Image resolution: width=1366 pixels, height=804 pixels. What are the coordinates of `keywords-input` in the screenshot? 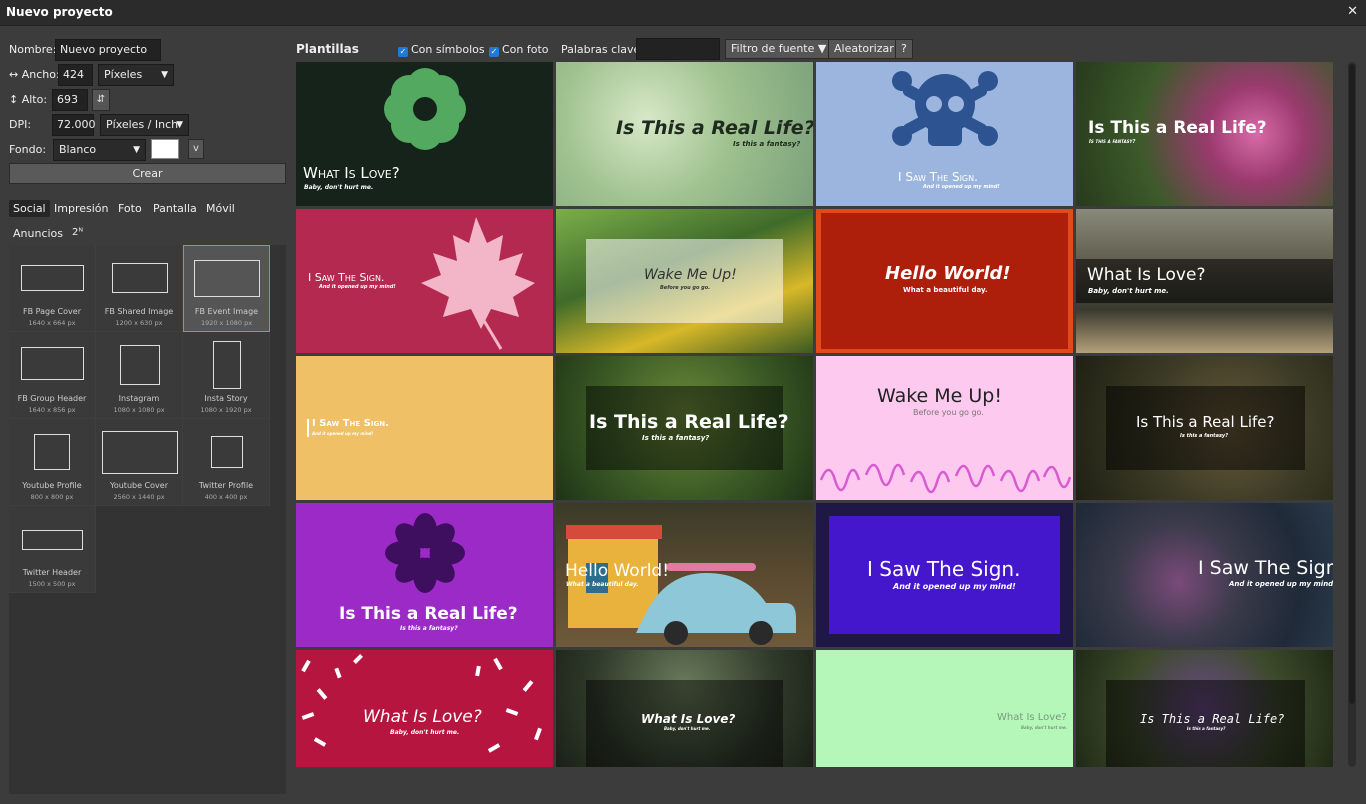 It's located at (678, 49).